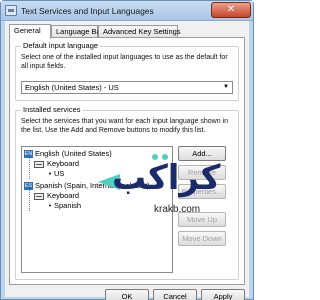 Image resolution: width=320 pixels, height=300 pixels. Describe the element at coordinates (92, 185) in the screenshot. I see `tree-language-label: Spanish (Spain, International Sort)` at that location.